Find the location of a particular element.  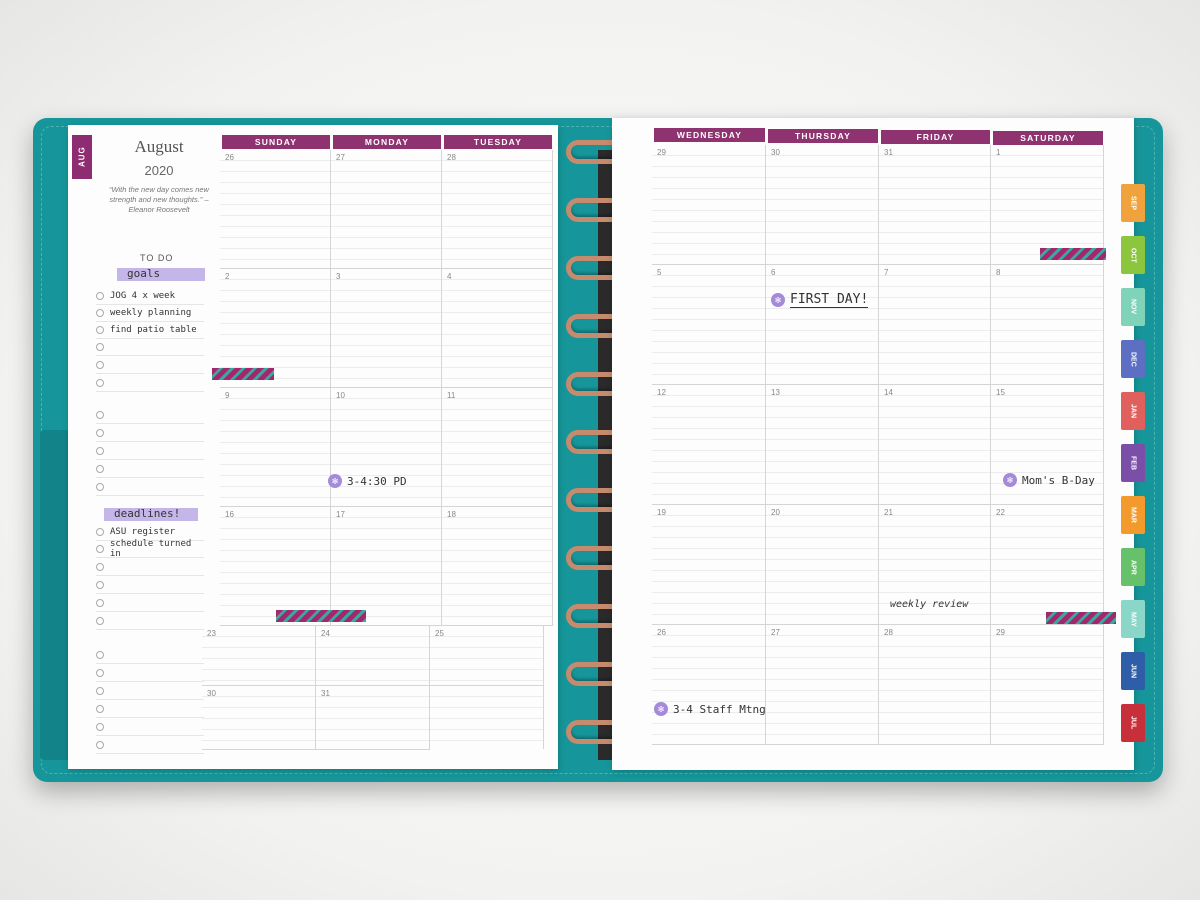

day-cell: 17 is located at coordinates (386, 566).